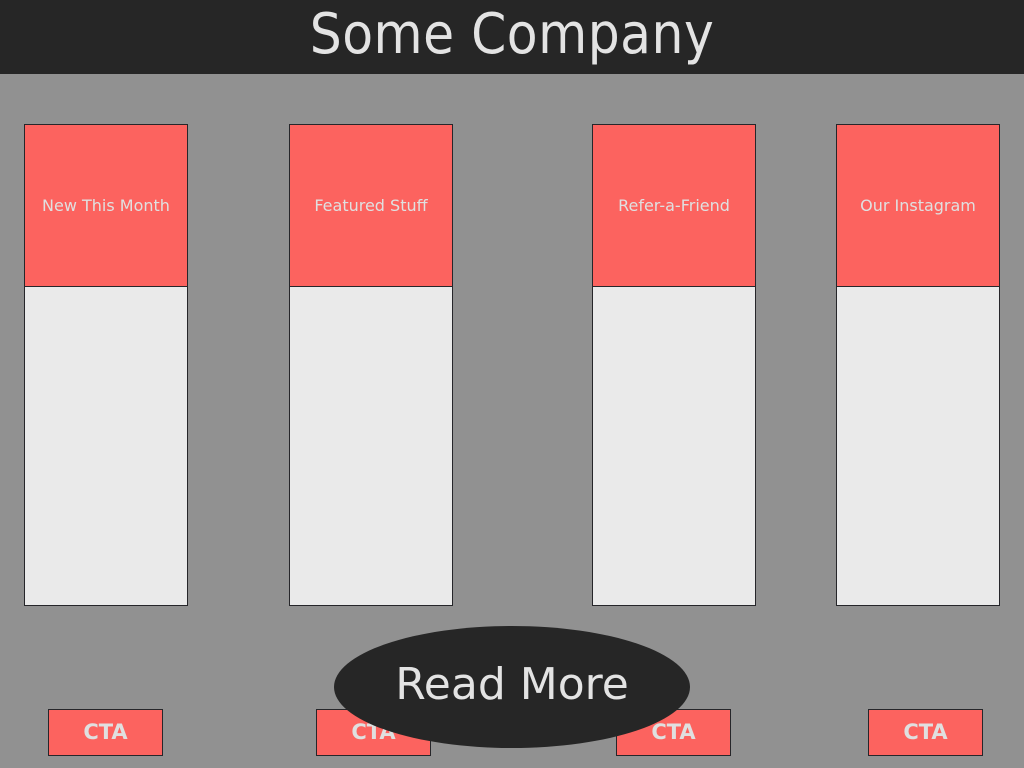  I want to click on cta-label-refer-a-friend: CTA, so click(673, 732).